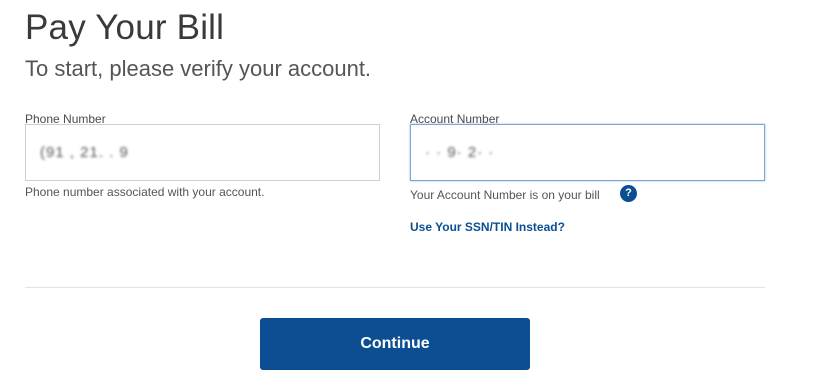 This screenshot has height=392, width=813. Describe the element at coordinates (395, 344) in the screenshot. I see `continue-button: Continue` at that location.